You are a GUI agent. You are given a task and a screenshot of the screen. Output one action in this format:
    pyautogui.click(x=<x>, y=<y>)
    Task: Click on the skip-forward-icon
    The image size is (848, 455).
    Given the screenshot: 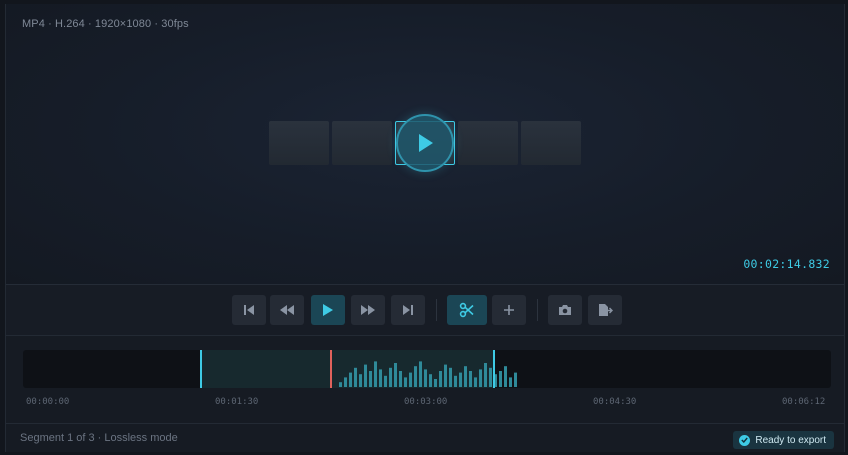 What is the action you would take?
    pyautogui.click(x=408, y=310)
    